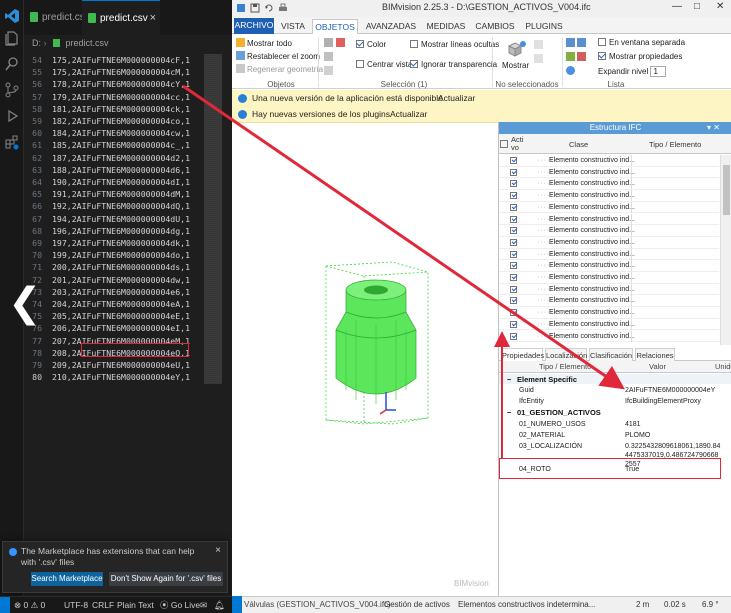 This screenshot has height=613, width=731. What do you see at coordinates (25, 303) in the screenshot?
I see `chevron-left-icon: ❮` at bounding box center [25, 303].